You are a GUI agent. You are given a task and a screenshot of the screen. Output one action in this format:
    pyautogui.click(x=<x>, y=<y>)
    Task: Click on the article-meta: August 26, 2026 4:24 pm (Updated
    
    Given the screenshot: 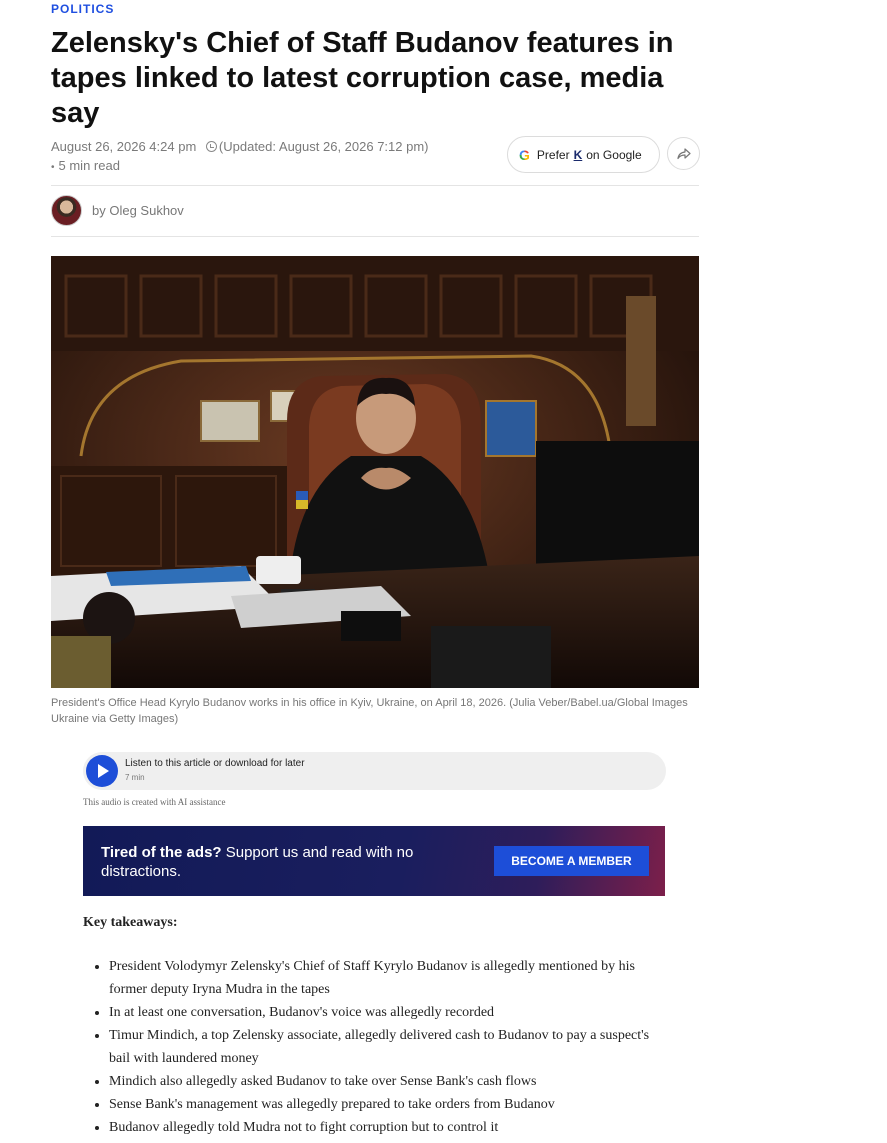 What is the action you would take?
    pyautogui.click(x=276, y=157)
    